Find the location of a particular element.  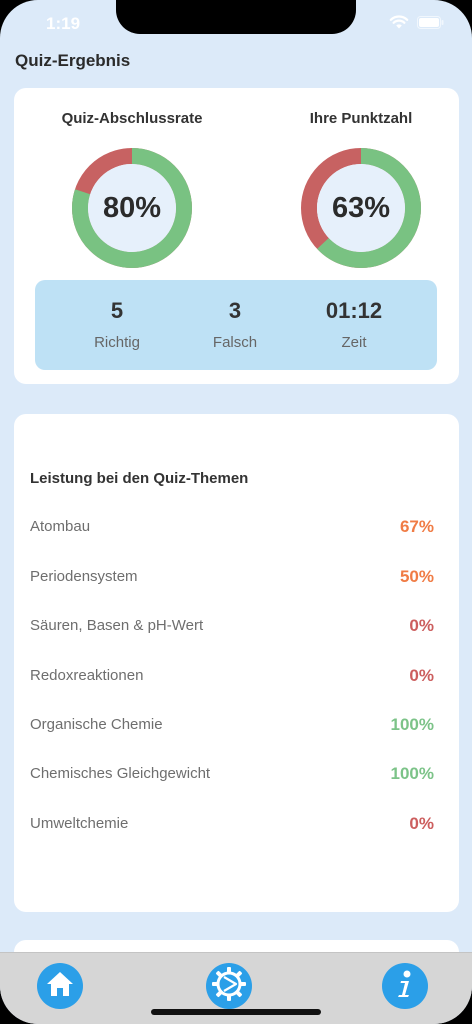

notch is located at coordinates (236, 17).